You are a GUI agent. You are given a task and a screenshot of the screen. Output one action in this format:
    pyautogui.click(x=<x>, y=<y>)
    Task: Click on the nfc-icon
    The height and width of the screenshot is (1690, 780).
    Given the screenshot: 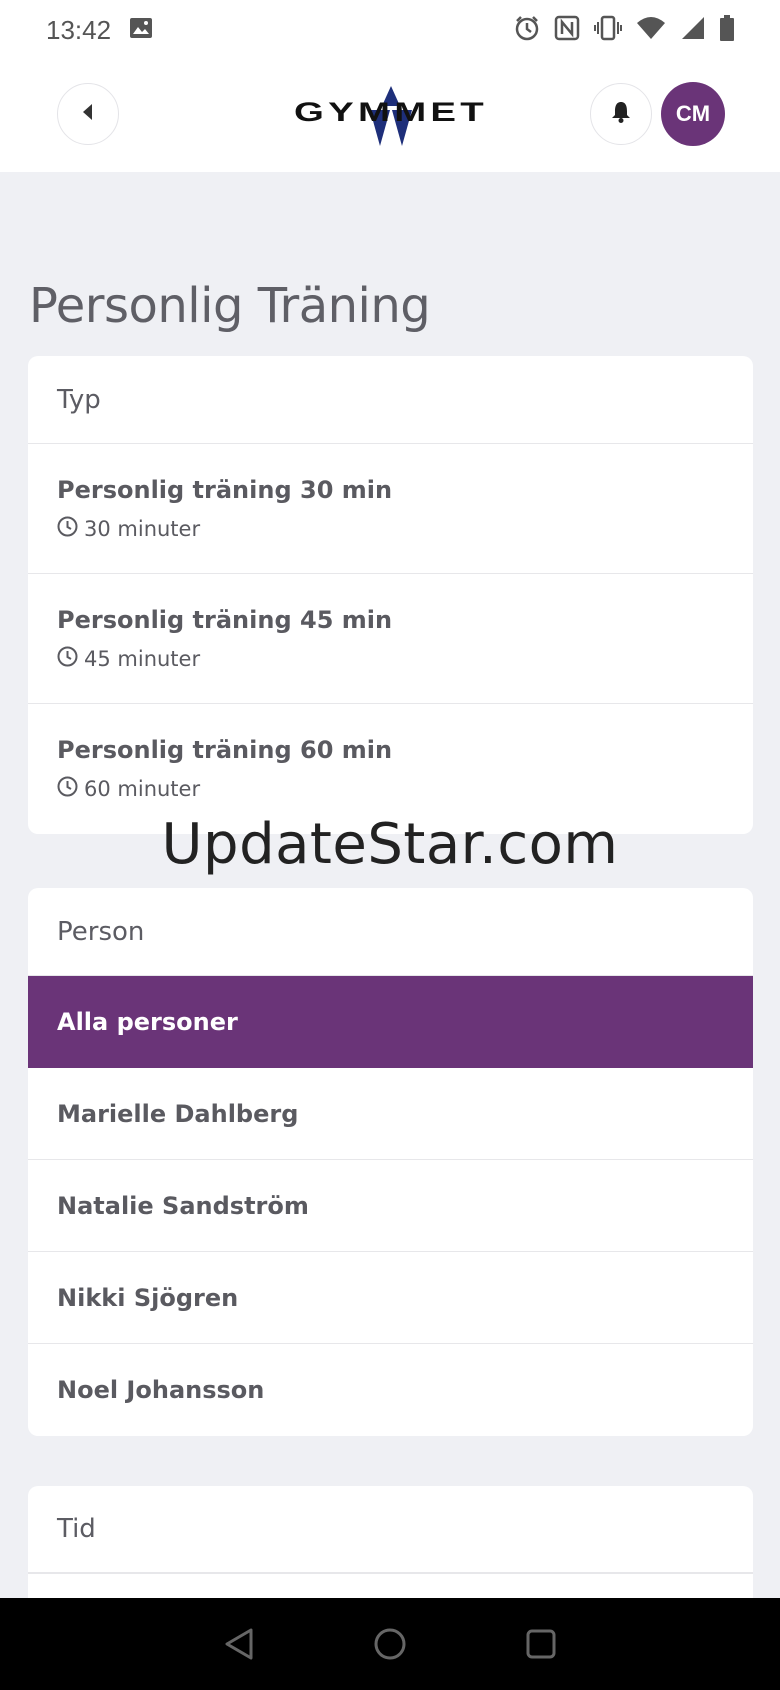 What is the action you would take?
    pyautogui.click(x=567, y=30)
    